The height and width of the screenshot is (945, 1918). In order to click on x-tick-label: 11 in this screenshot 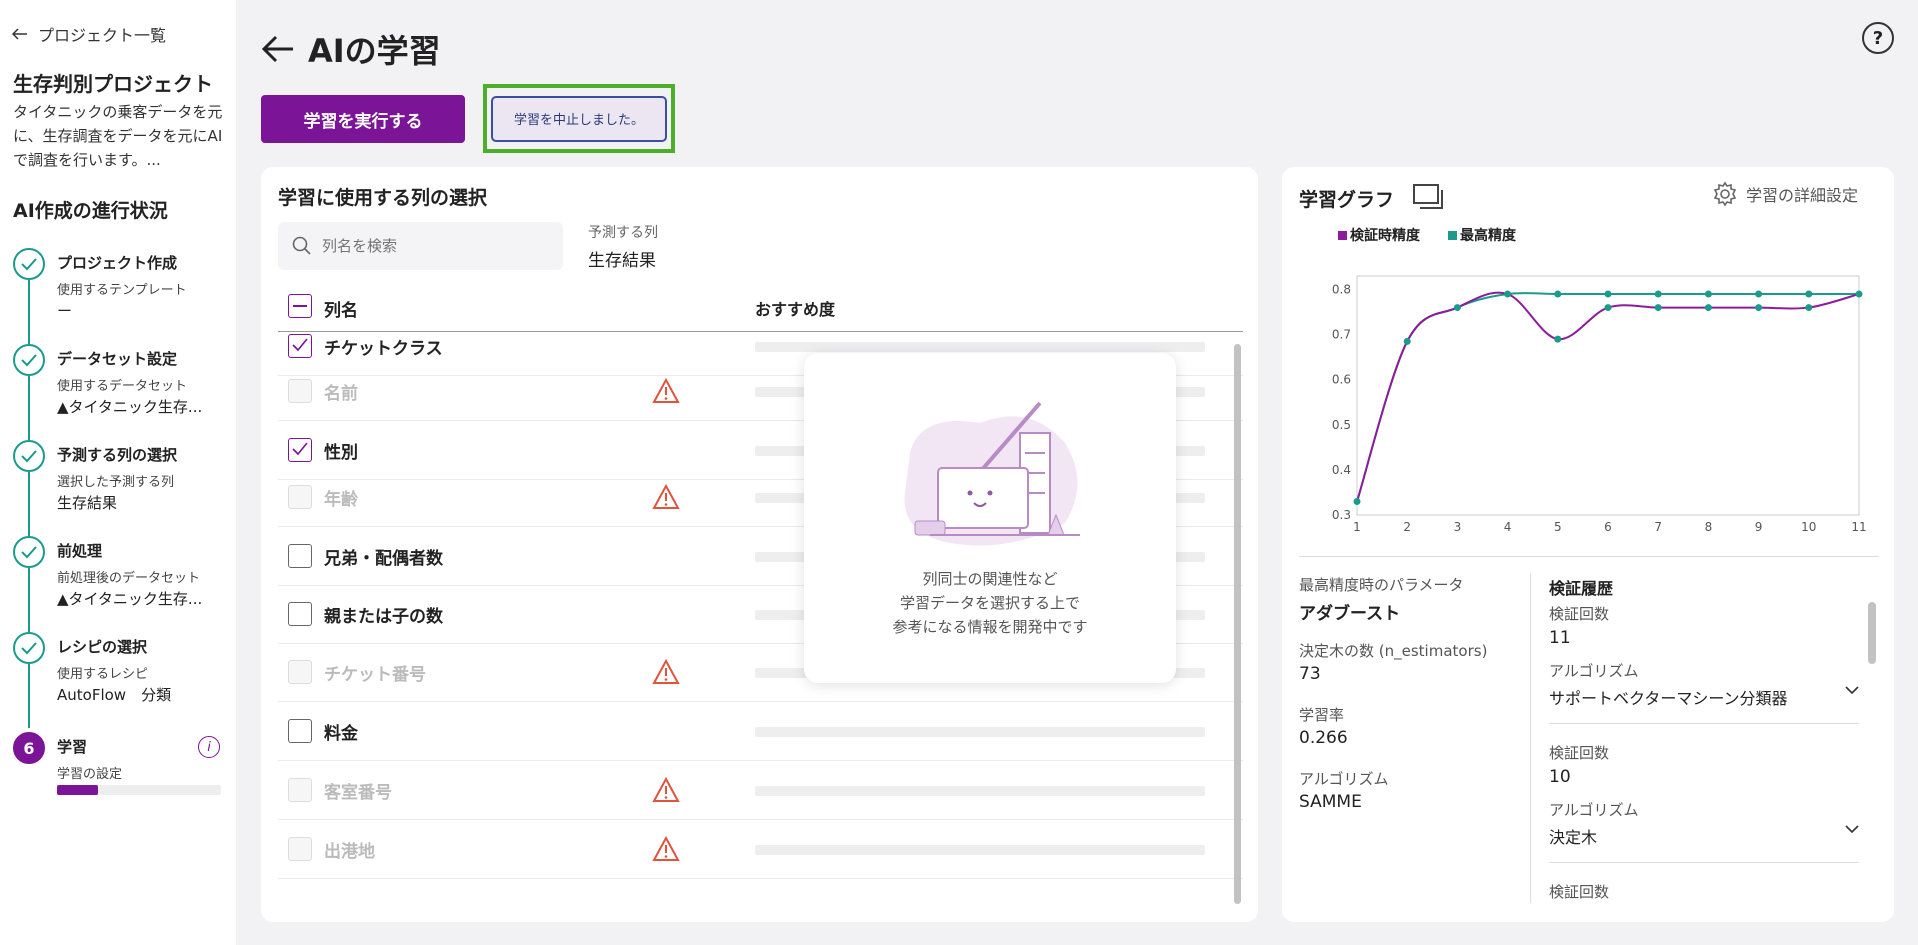, I will do `click(1858, 527)`.